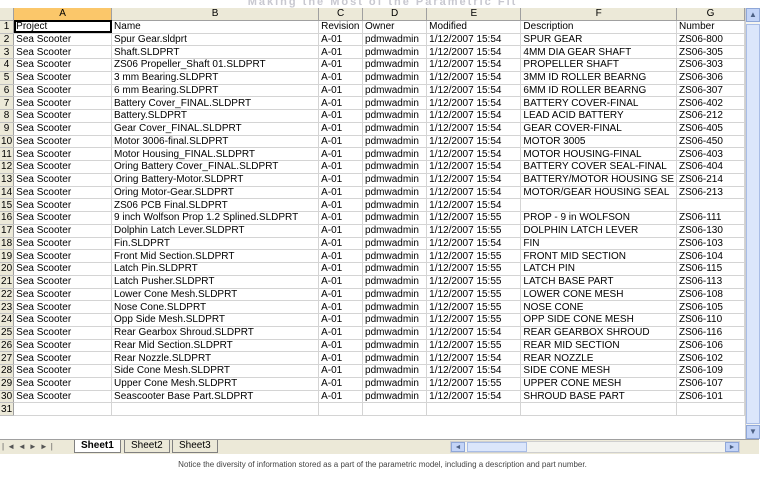 This screenshot has height=480, width=765. I want to click on cell-a18: Sea Scooter, so click(63, 244).